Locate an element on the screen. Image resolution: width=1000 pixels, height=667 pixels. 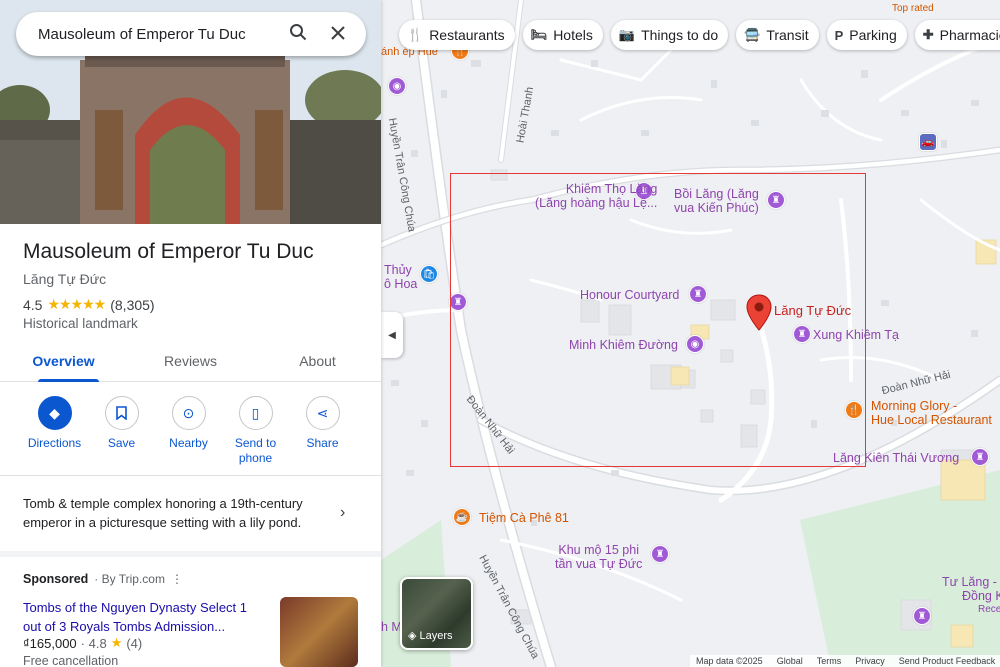
poi-label: Thủy is located at coordinates (398, 270).